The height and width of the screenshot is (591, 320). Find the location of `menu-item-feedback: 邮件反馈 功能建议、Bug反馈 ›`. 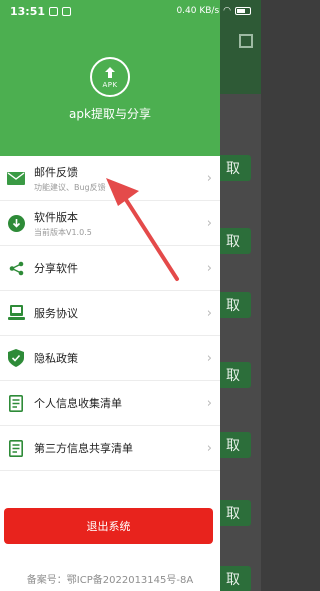

menu-item-feedback: 邮件反馈 功能建议、Bug反馈 › is located at coordinates (110, 178).